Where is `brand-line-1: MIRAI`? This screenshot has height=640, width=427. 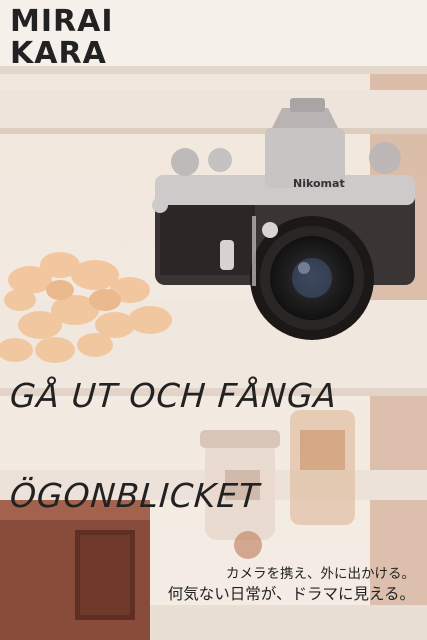
brand-line-1: MIRAI is located at coordinates (62, 21).